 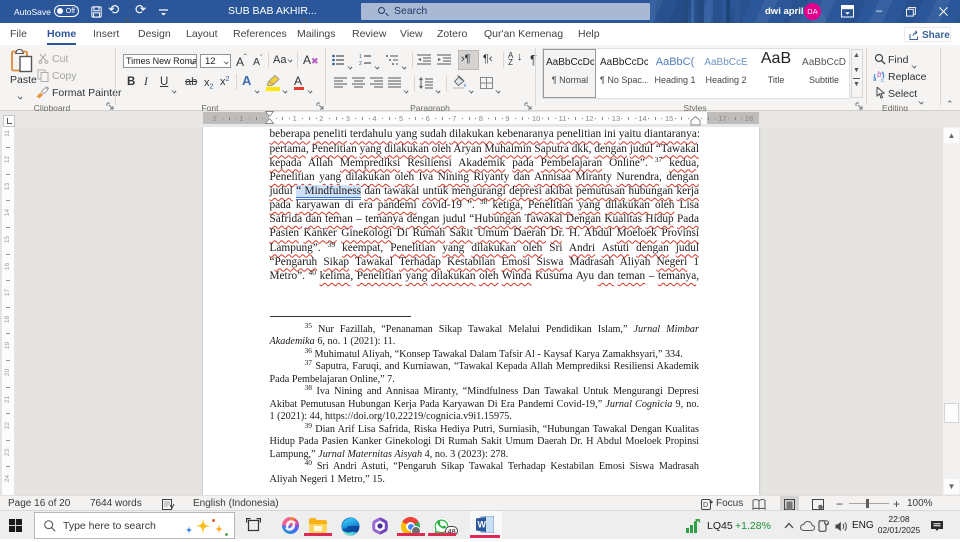 I want to click on svg-text: D, so click(x=705, y=505).